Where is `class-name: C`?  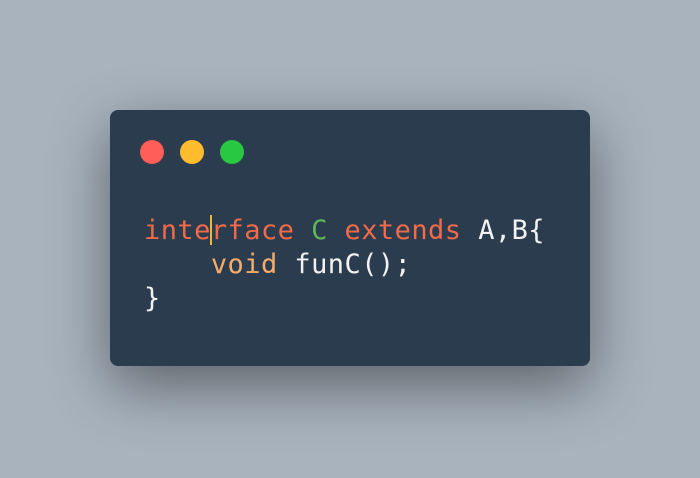 class-name: C is located at coordinates (319, 230).